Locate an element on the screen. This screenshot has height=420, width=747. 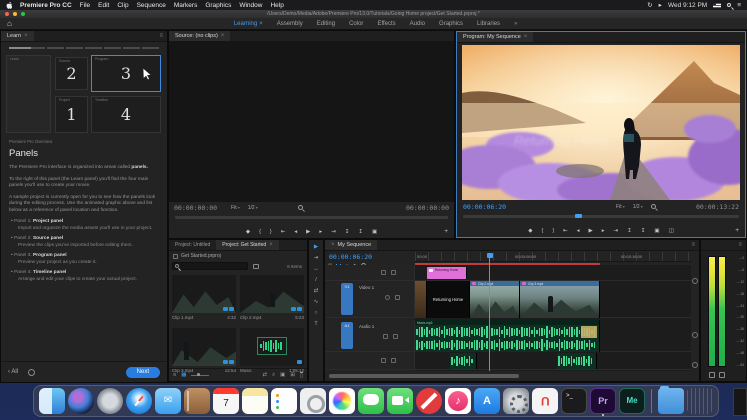
automate-to-sequence-icon: ⇄ is located at coordinates (264, 375).